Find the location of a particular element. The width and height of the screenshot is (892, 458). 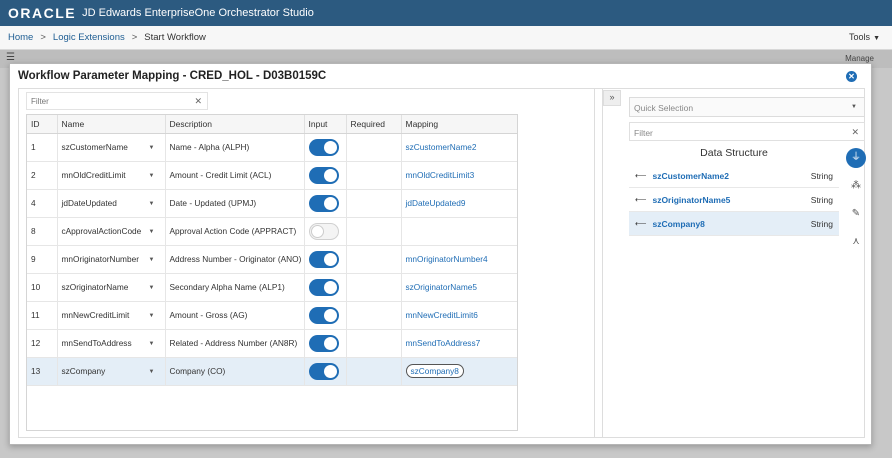

cell-mapping: szCompany8 is located at coordinates (459, 371).